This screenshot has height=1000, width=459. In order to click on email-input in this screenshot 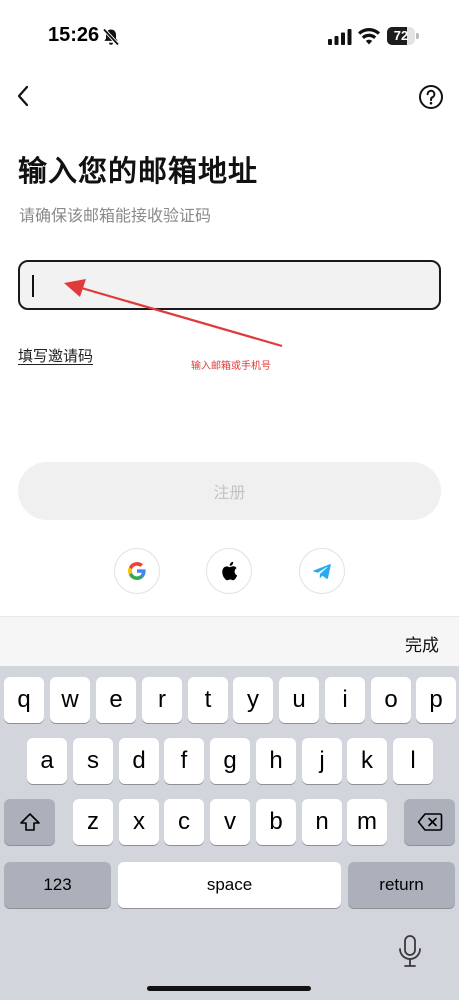, I will do `click(229, 285)`.